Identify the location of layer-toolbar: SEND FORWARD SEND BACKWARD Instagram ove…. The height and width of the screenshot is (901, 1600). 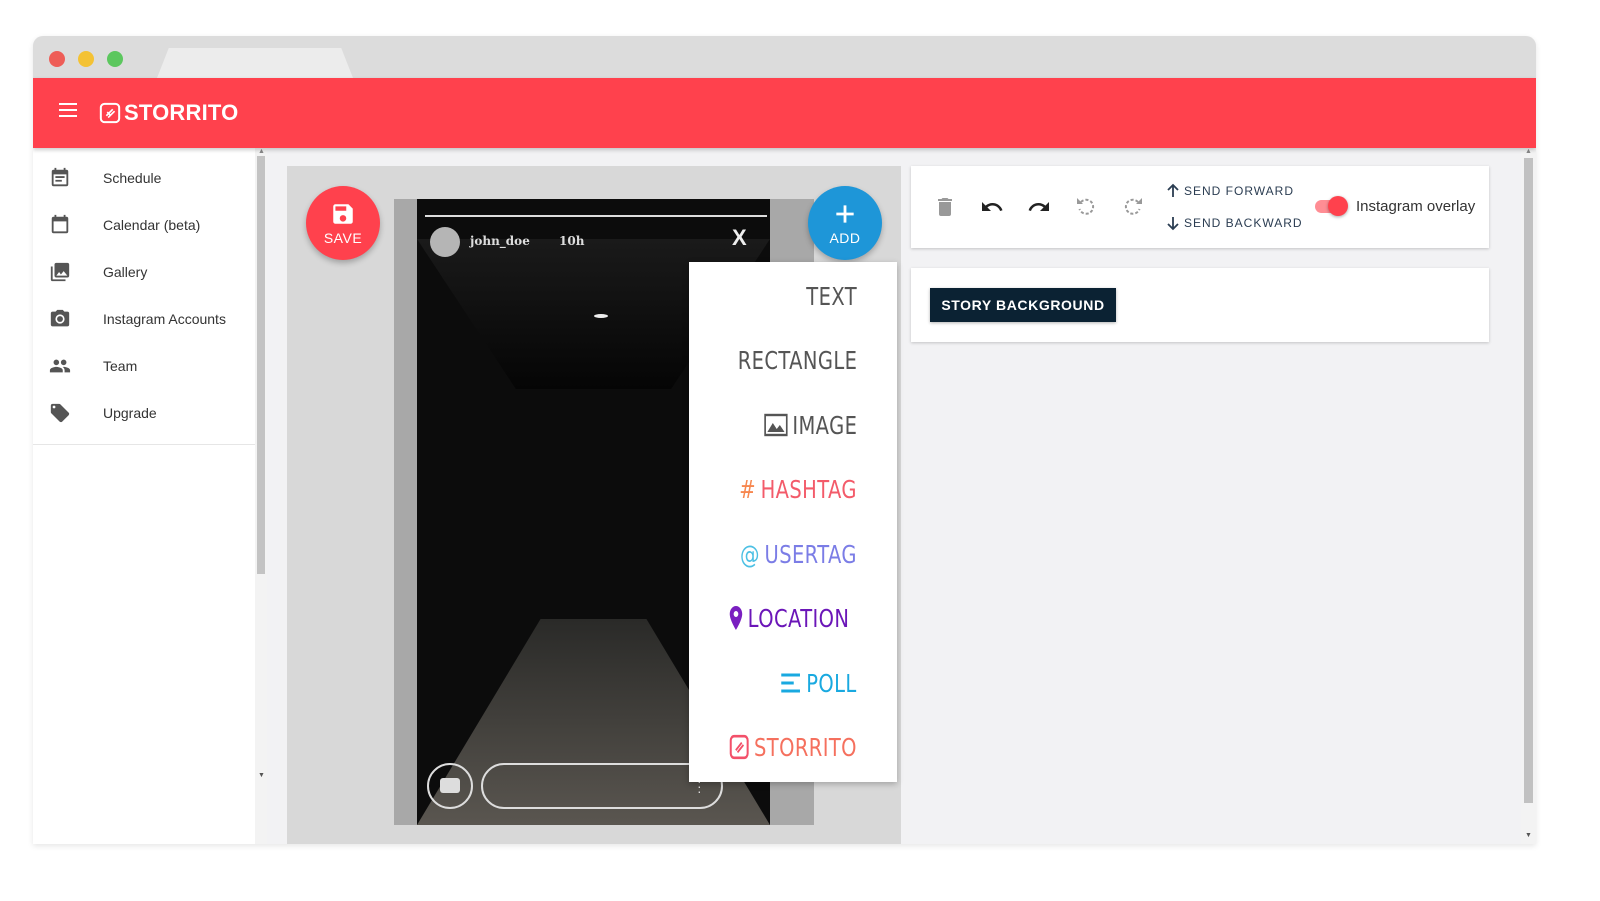
(1200, 207).